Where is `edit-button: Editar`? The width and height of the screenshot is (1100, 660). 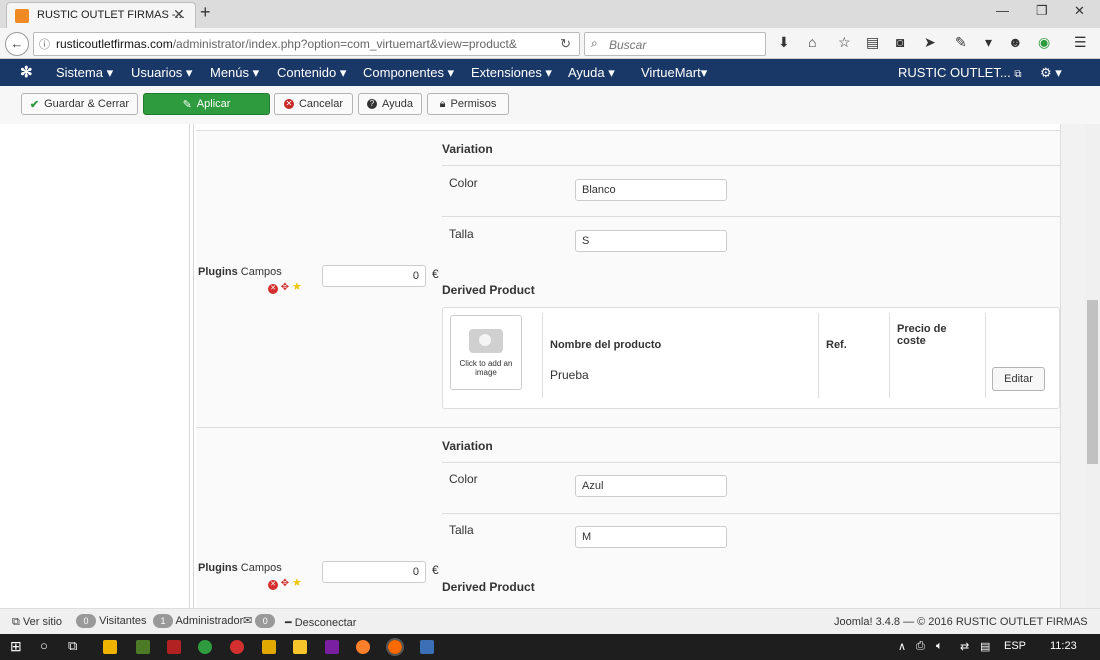
edit-button: Editar is located at coordinates (1018, 379).